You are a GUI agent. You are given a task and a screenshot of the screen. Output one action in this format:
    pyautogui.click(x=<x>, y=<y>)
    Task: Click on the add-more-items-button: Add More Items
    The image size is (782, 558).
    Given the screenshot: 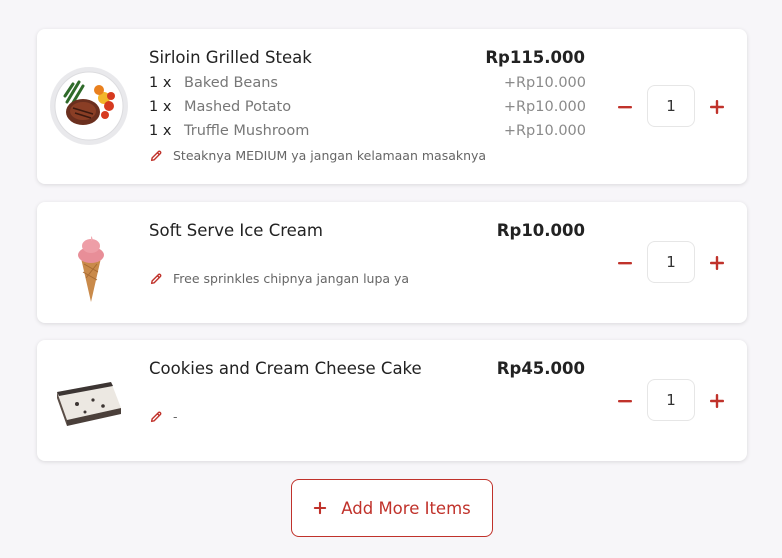 What is the action you would take?
    pyautogui.click(x=392, y=508)
    